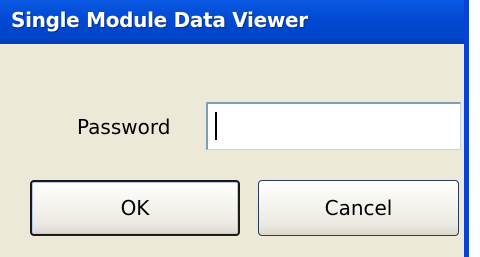 This screenshot has height=257, width=480. I want to click on ok-button: OK, so click(135, 208).